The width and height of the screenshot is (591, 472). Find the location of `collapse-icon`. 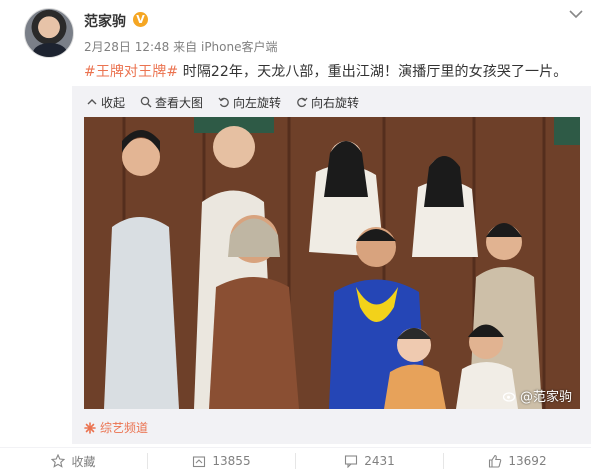

collapse-icon is located at coordinates (92, 102).